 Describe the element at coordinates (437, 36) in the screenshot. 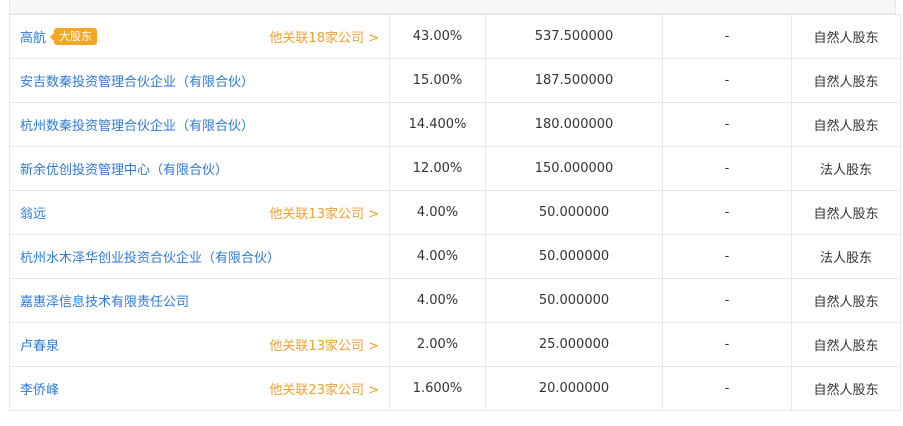

I see `share-percentage: 43.00%` at that location.